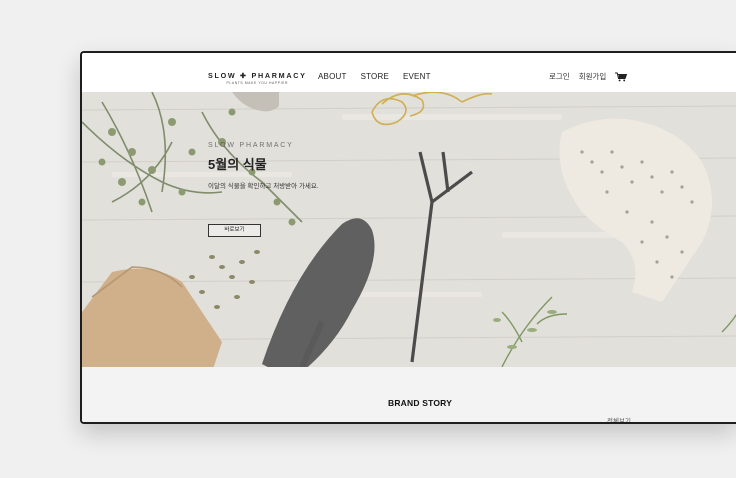 The width and height of the screenshot is (736, 478). I want to click on see-all-link: 전체보기, so click(619, 418).